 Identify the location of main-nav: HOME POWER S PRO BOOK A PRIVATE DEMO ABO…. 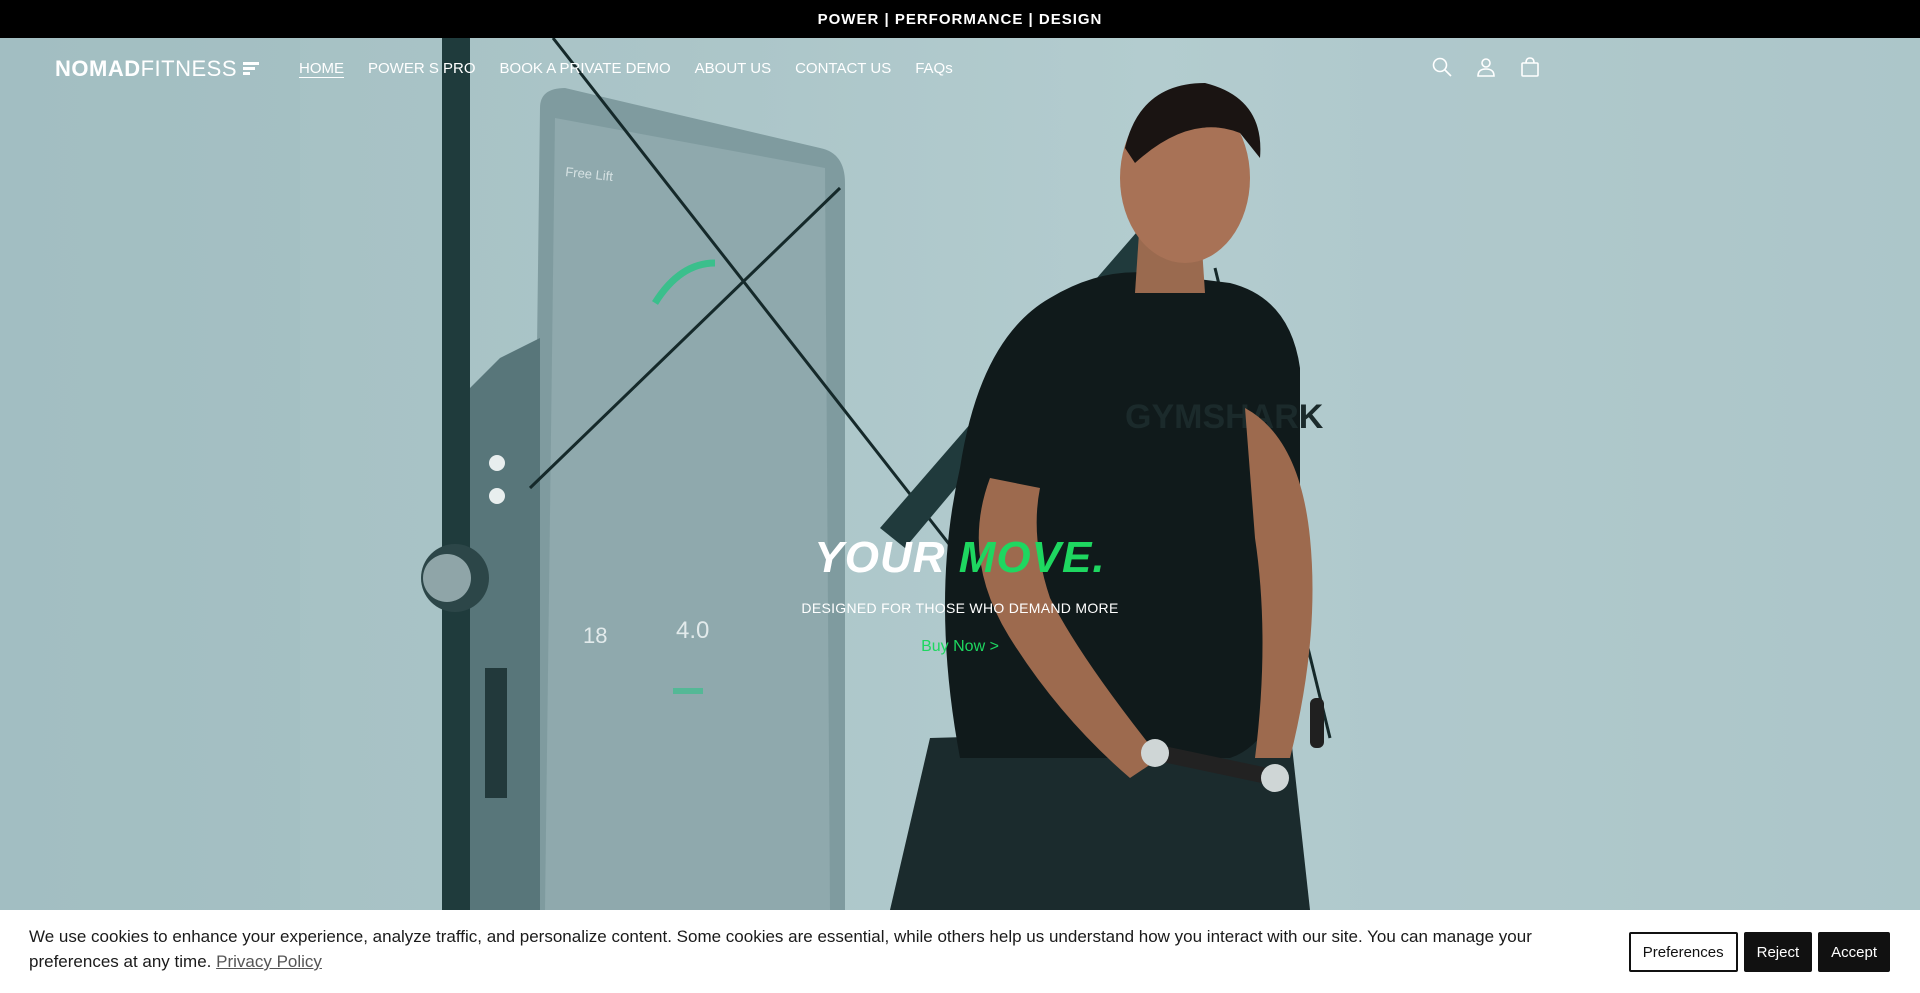
(638, 68).